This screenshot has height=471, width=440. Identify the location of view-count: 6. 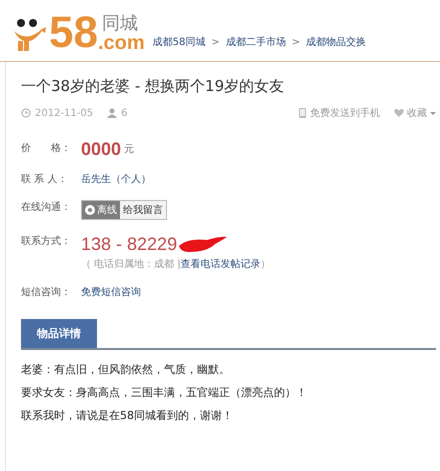
(124, 113).